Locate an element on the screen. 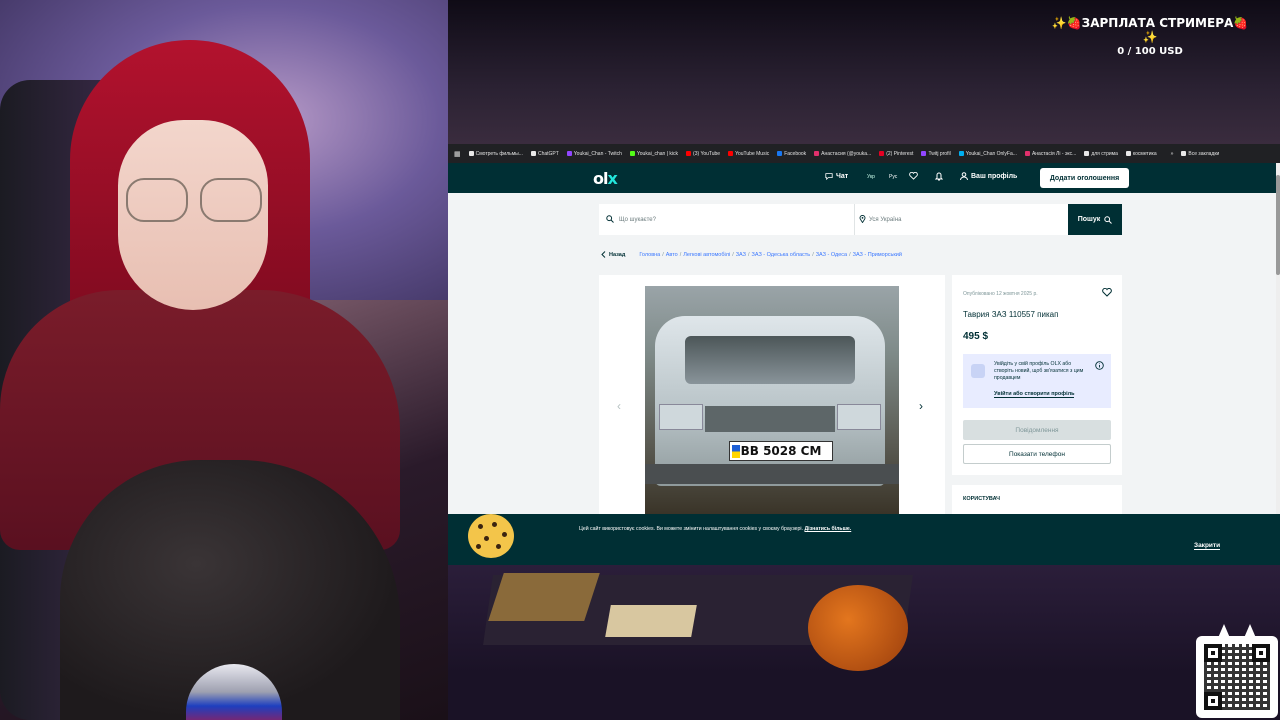 Image resolution: width=1280 pixels, height=720 pixels. info-icon is located at coordinates (1099, 365).